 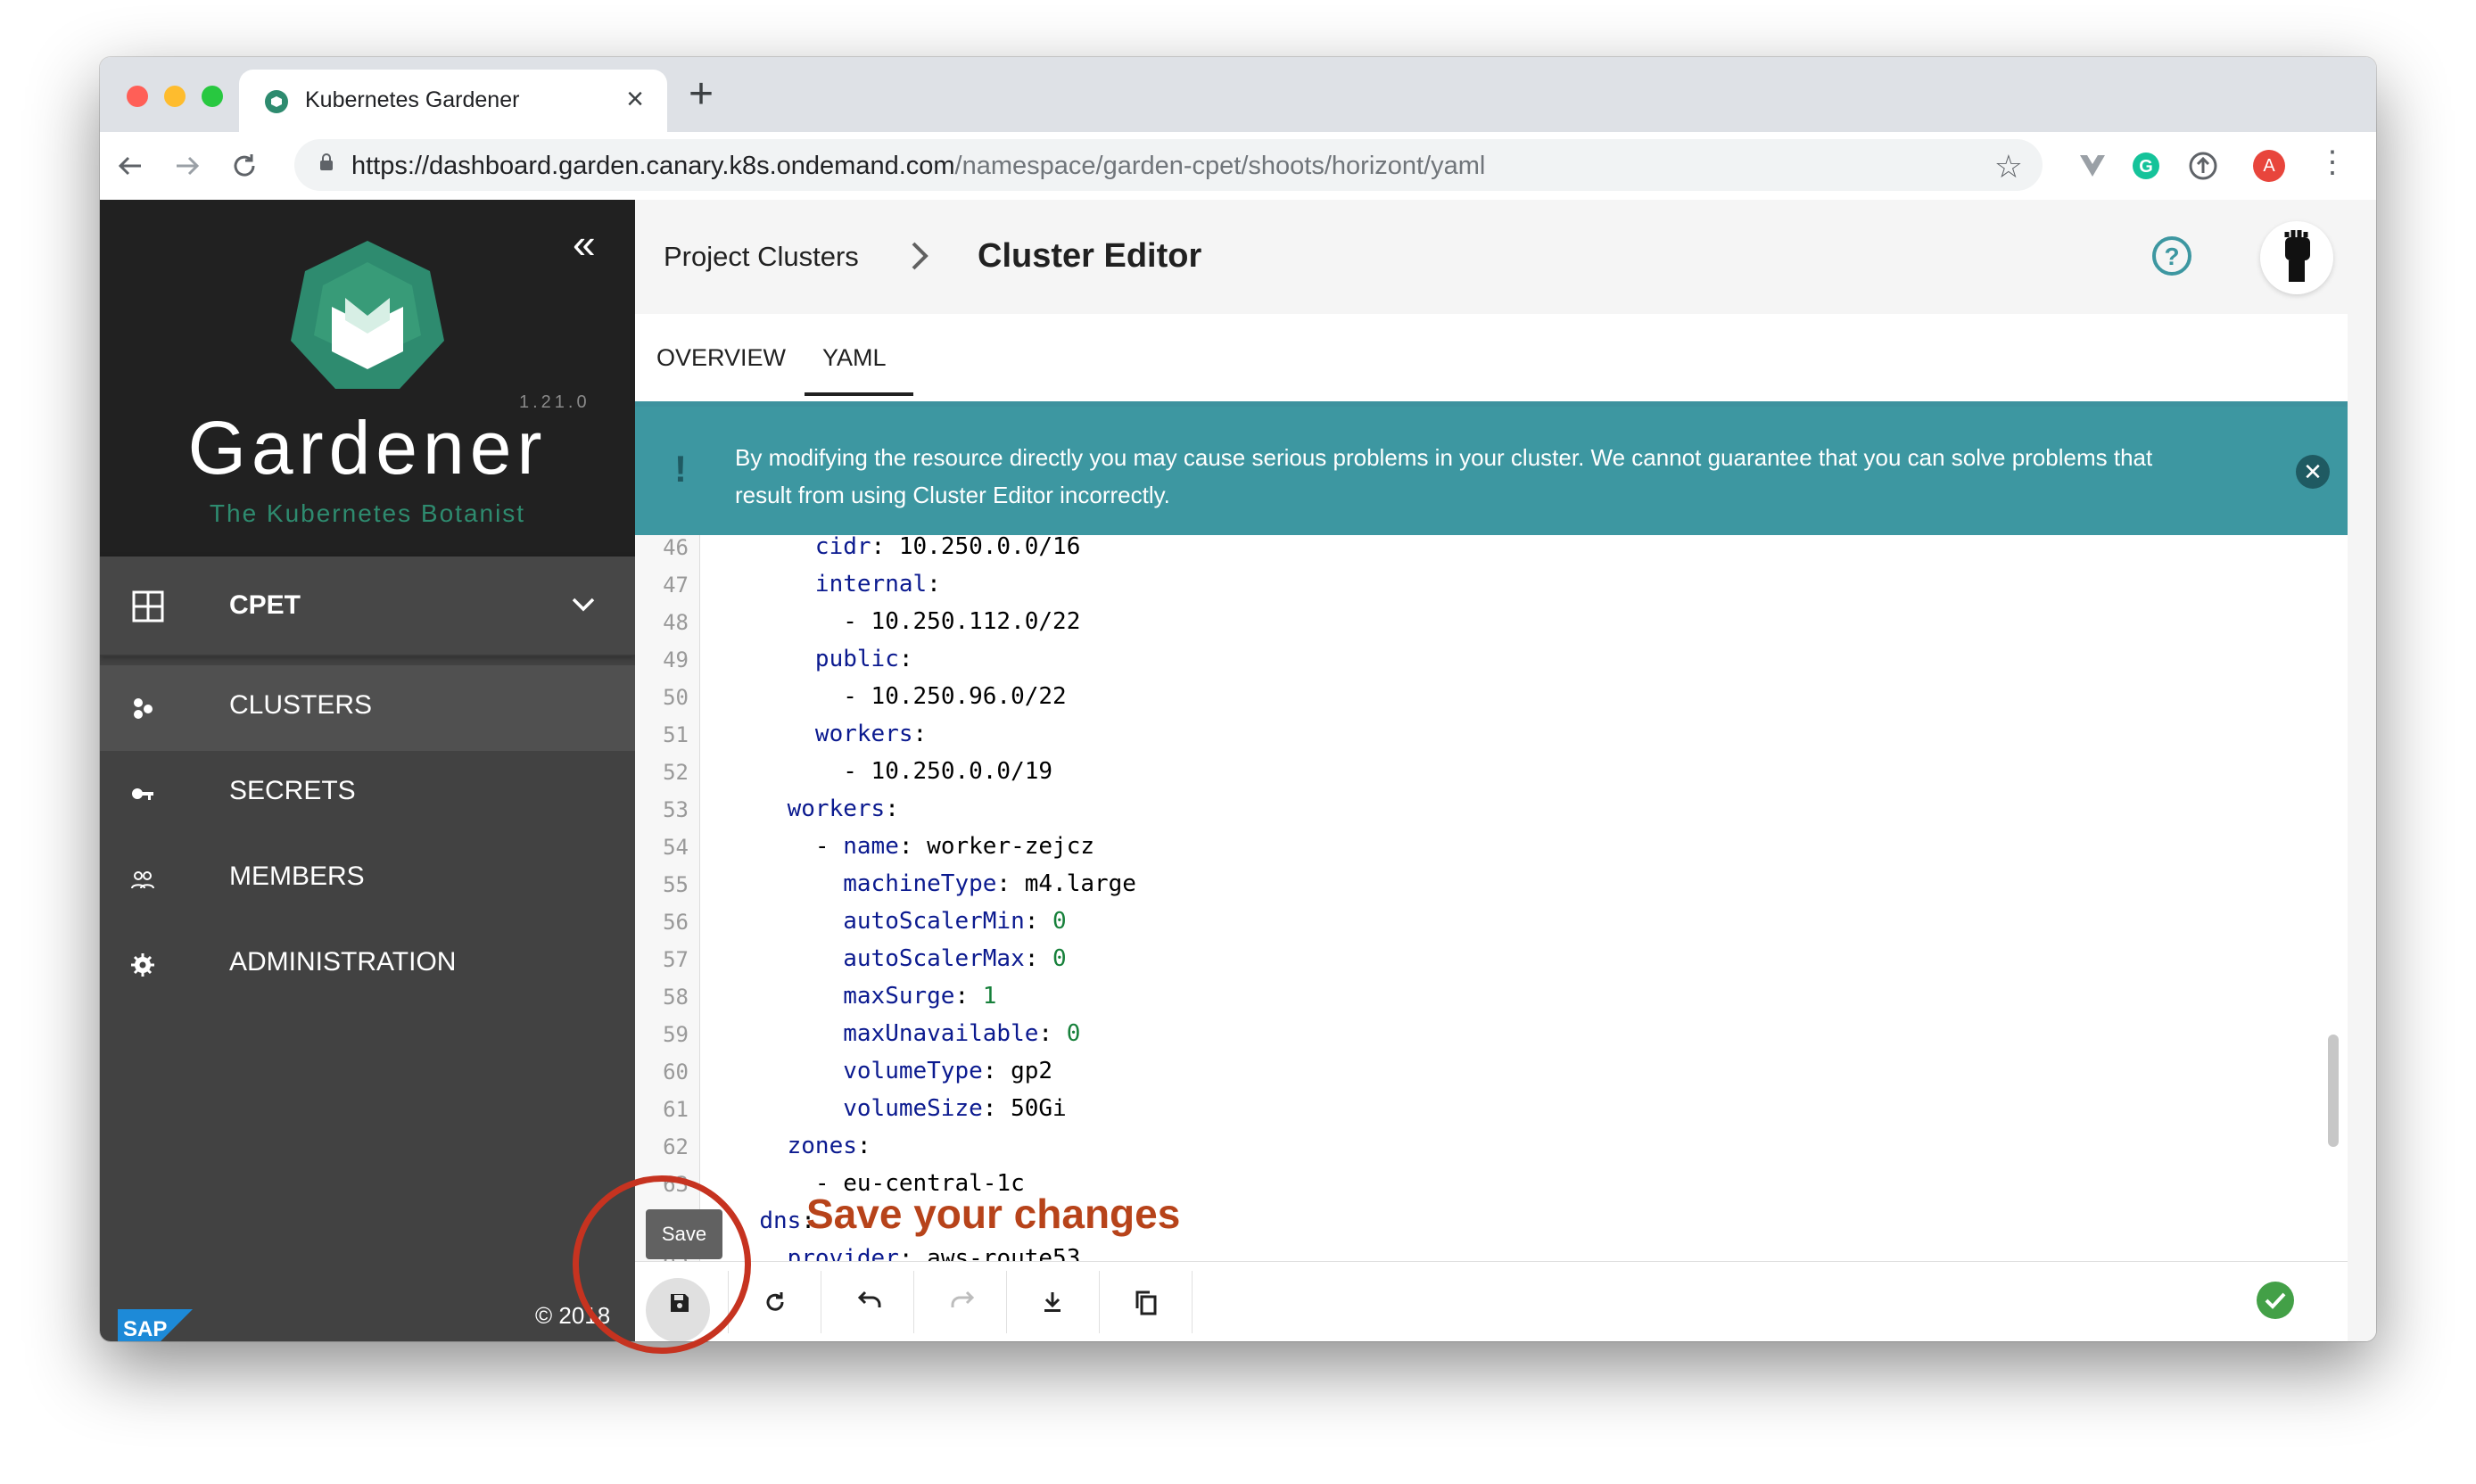 What do you see at coordinates (142, 794) in the screenshot?
I see `key-icon` at bounding box center [142, 794].